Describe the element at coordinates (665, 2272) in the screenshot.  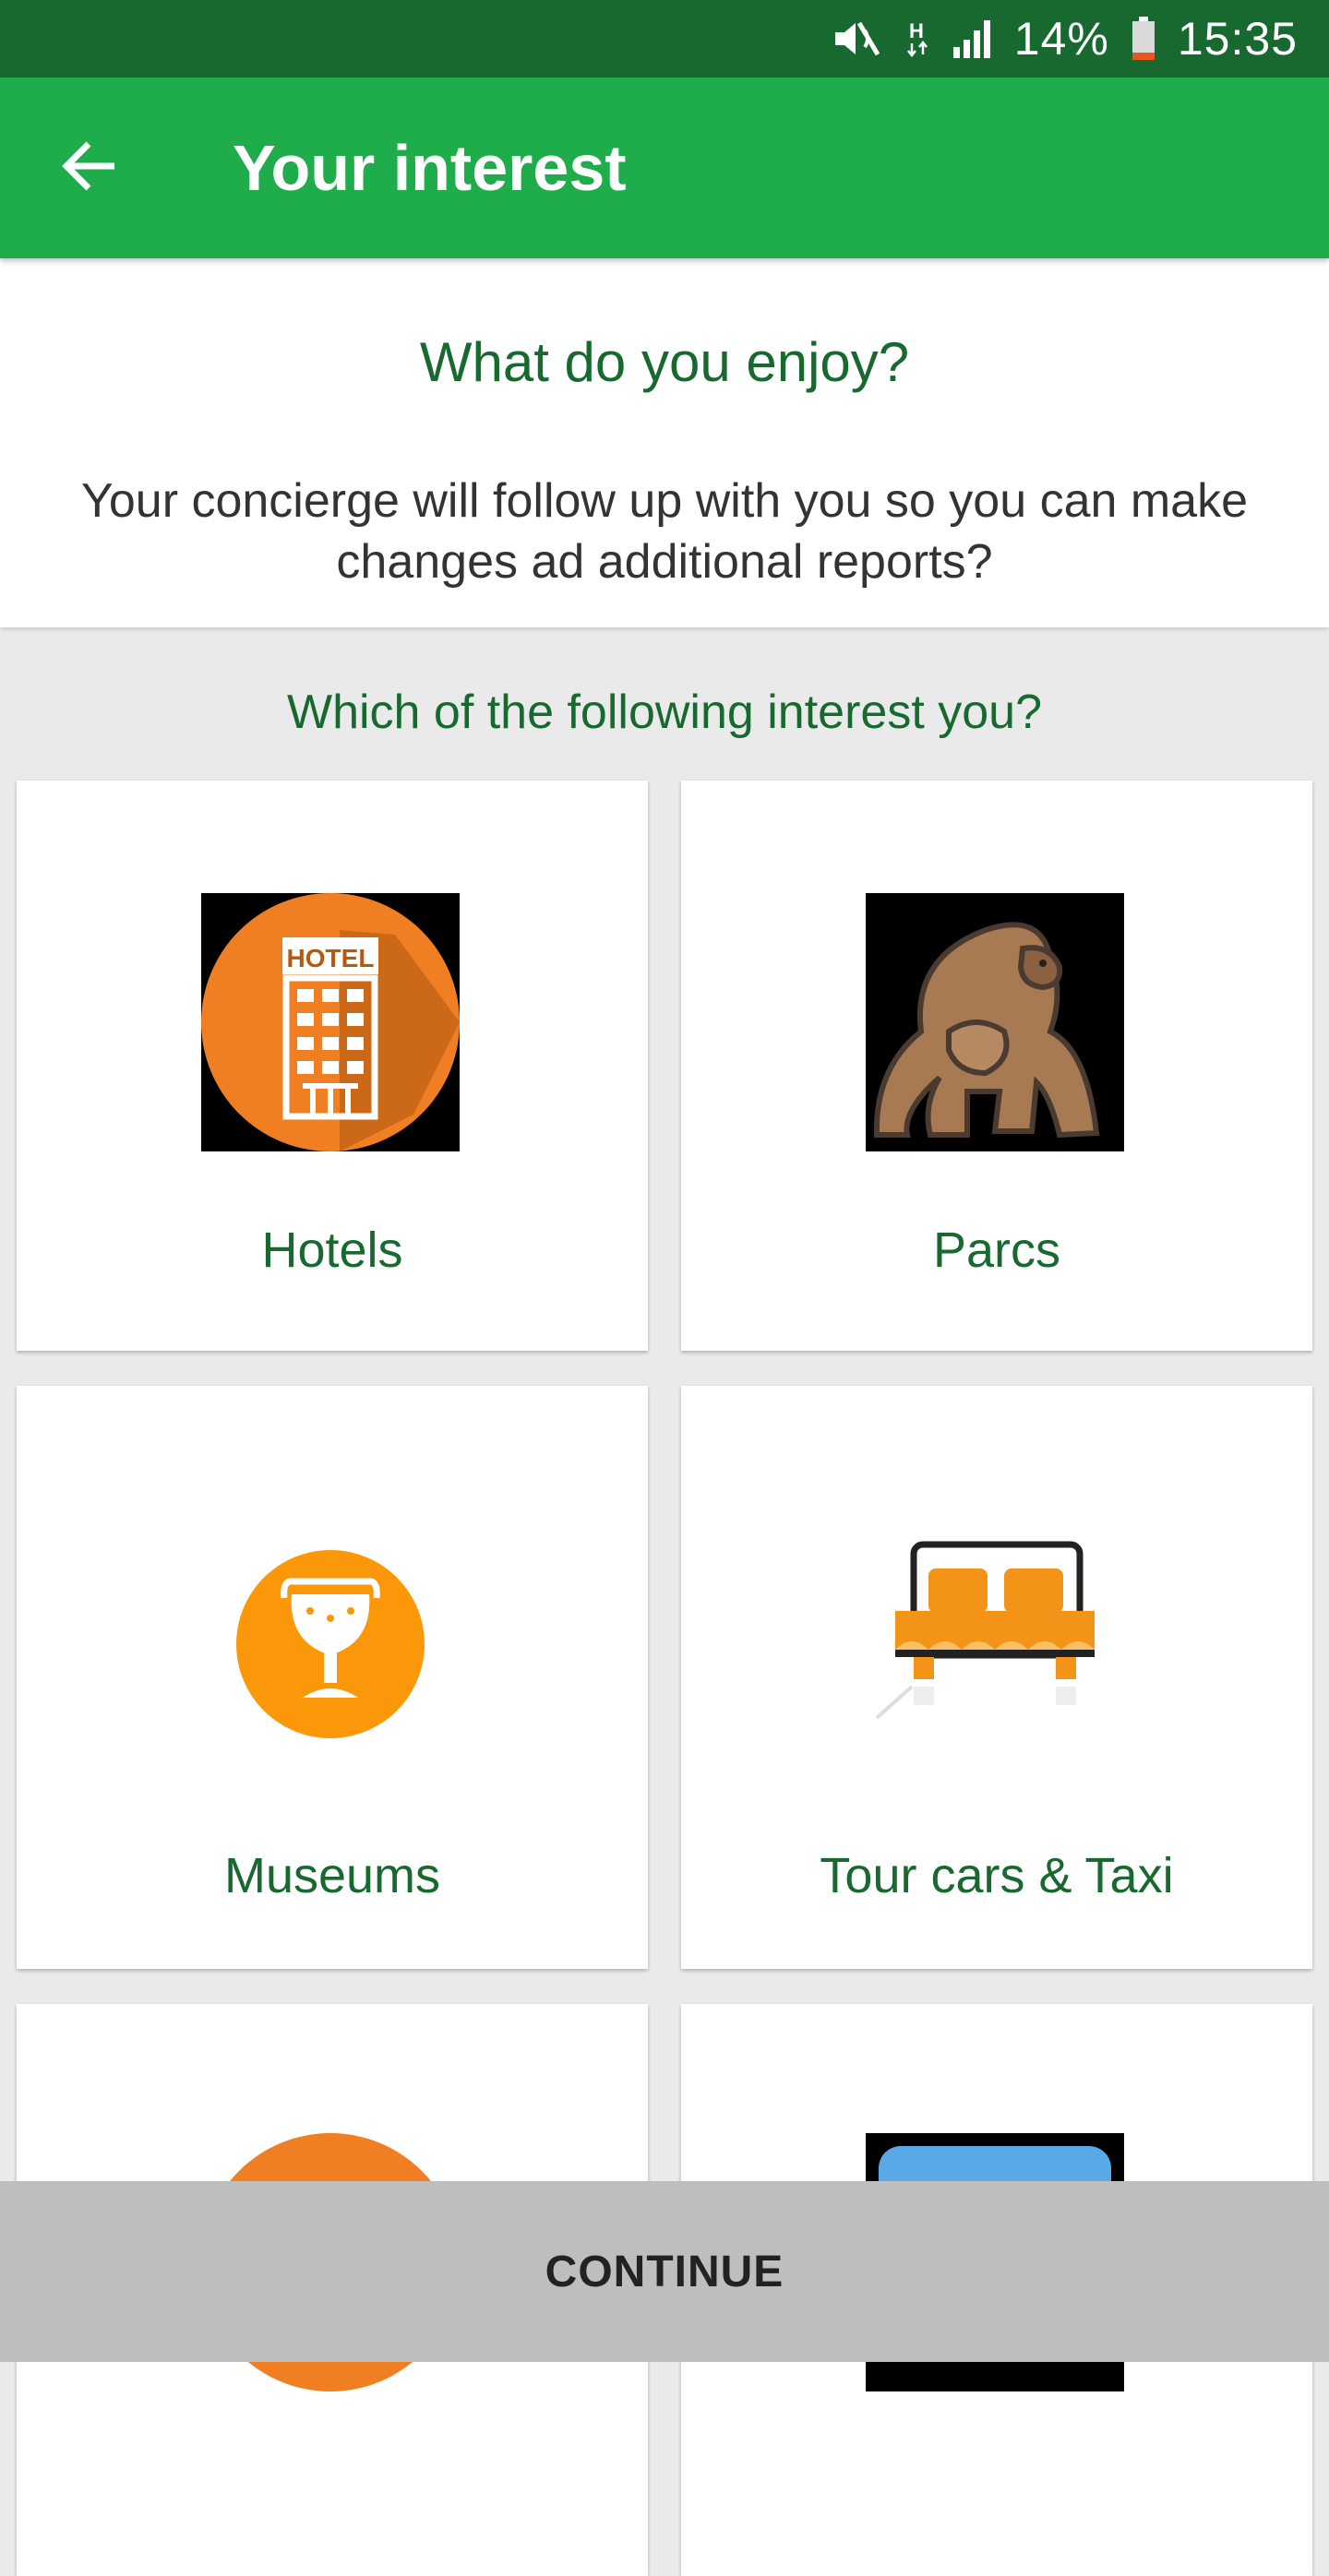
I see `continue-button: CONTINUE` at that location.